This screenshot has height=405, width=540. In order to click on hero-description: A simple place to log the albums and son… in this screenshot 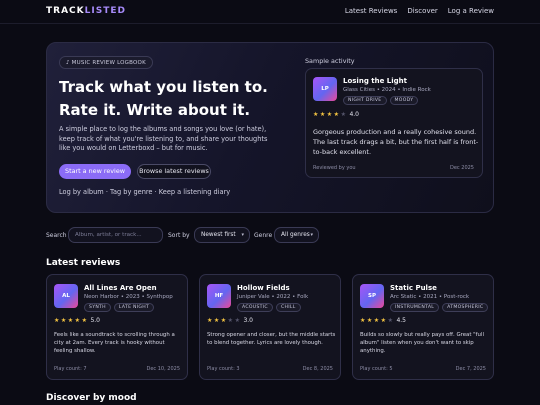, I will do `click(163, 138)`.